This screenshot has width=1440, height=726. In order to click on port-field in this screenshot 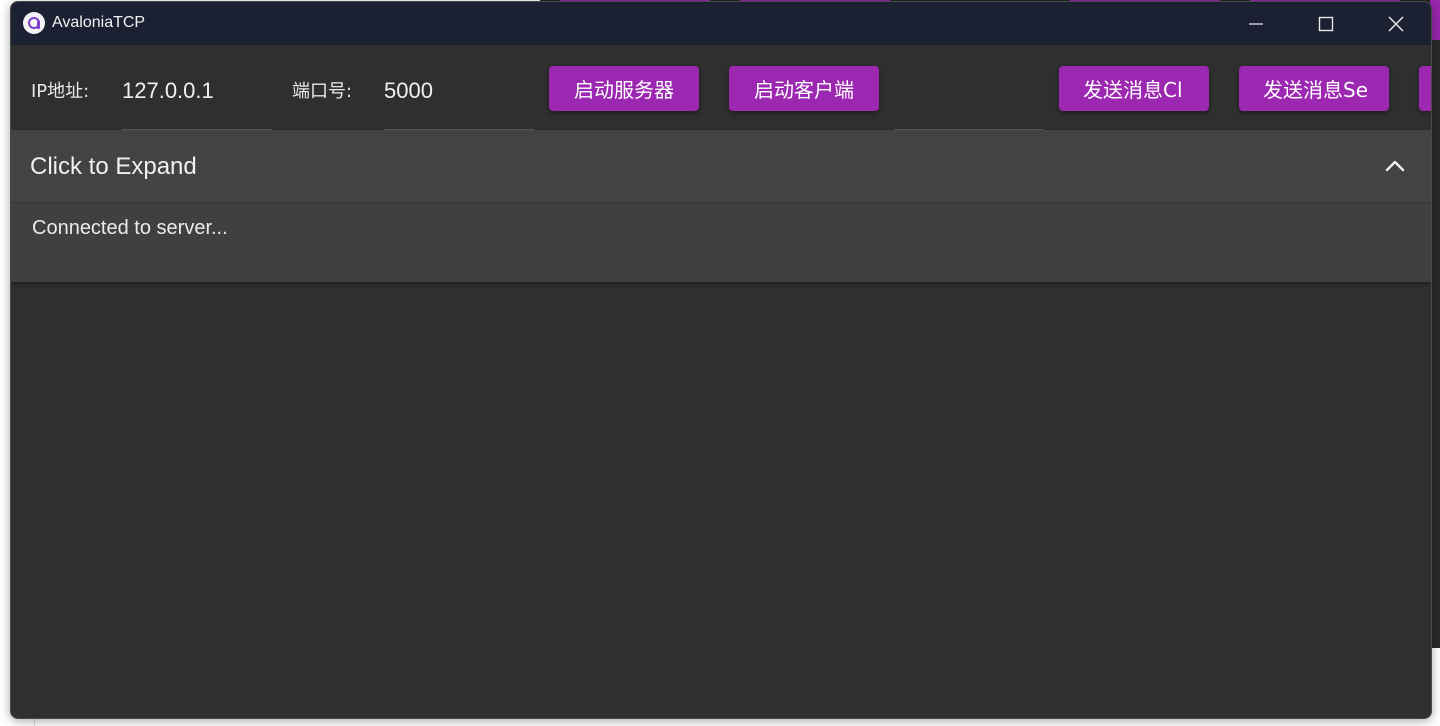, I will do `click(459, 97)`.